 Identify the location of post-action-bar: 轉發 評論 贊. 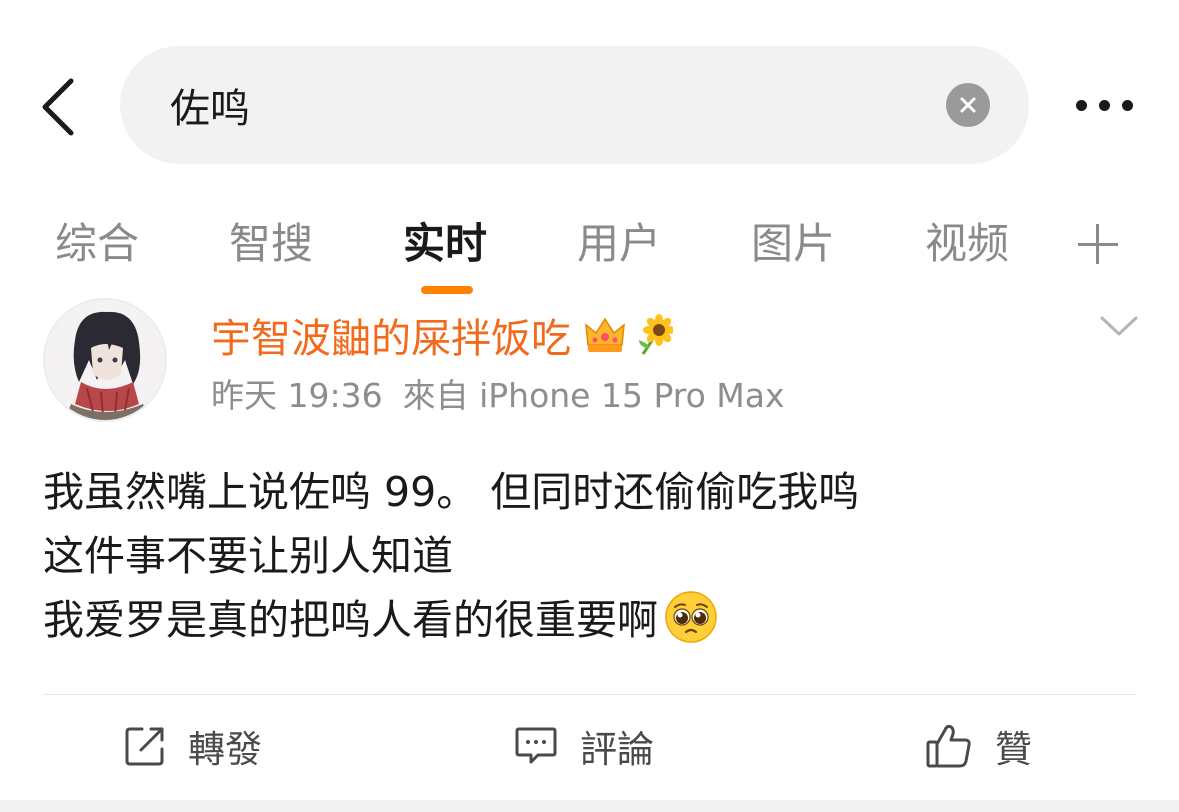
(589, 748).